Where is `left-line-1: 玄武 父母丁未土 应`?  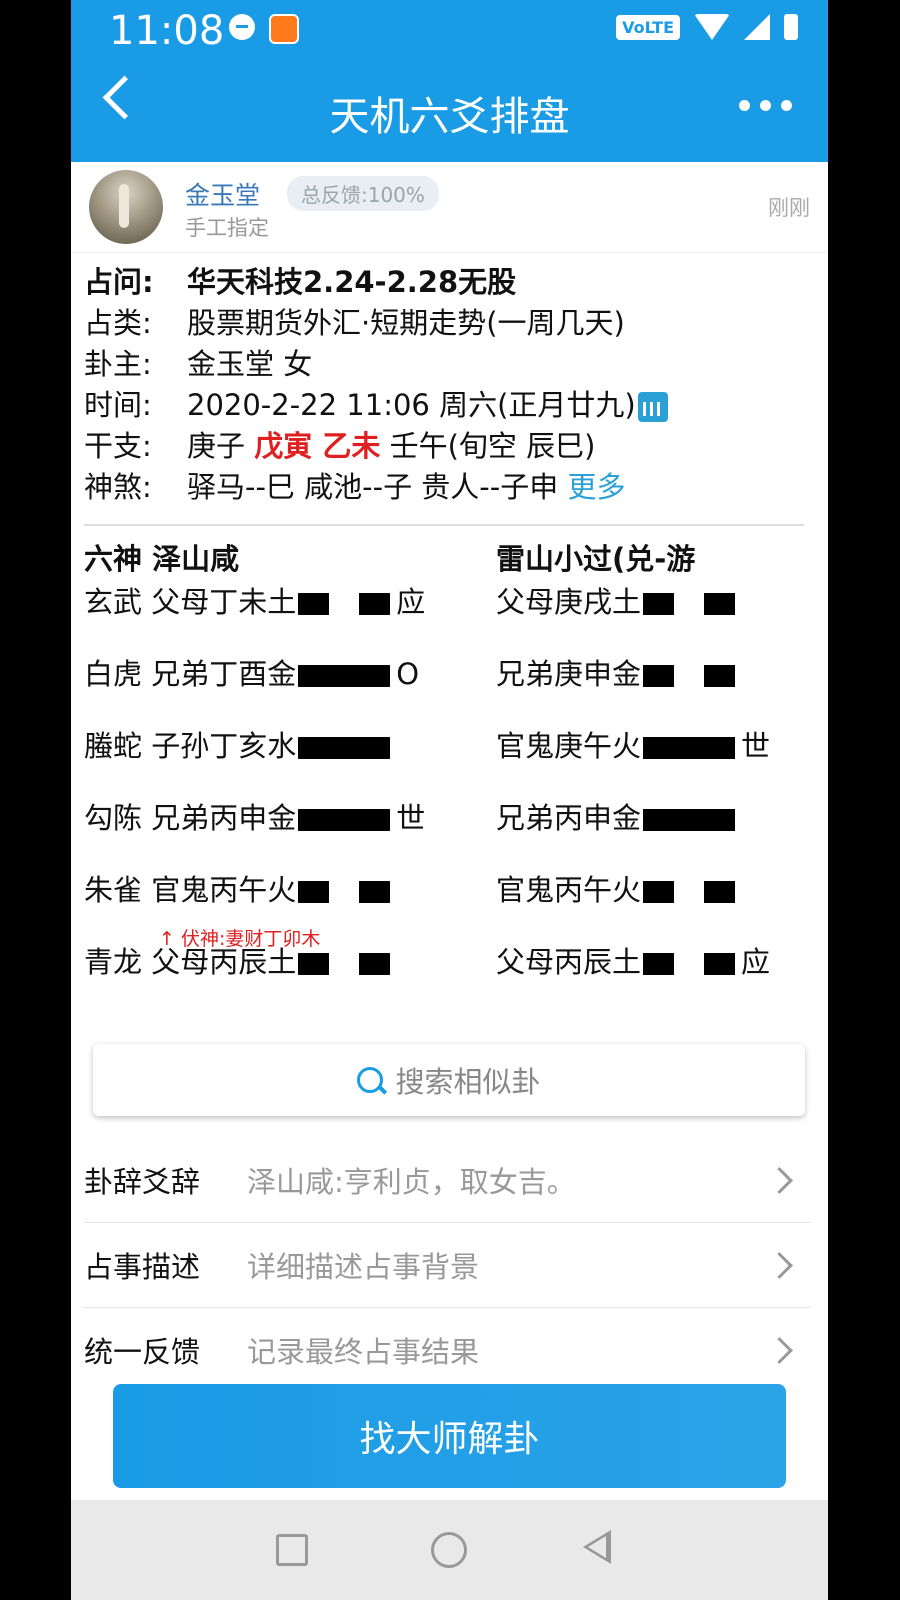 left-line-1: 玄武 父母丁未土 应 is located at coordinates (254, 602).